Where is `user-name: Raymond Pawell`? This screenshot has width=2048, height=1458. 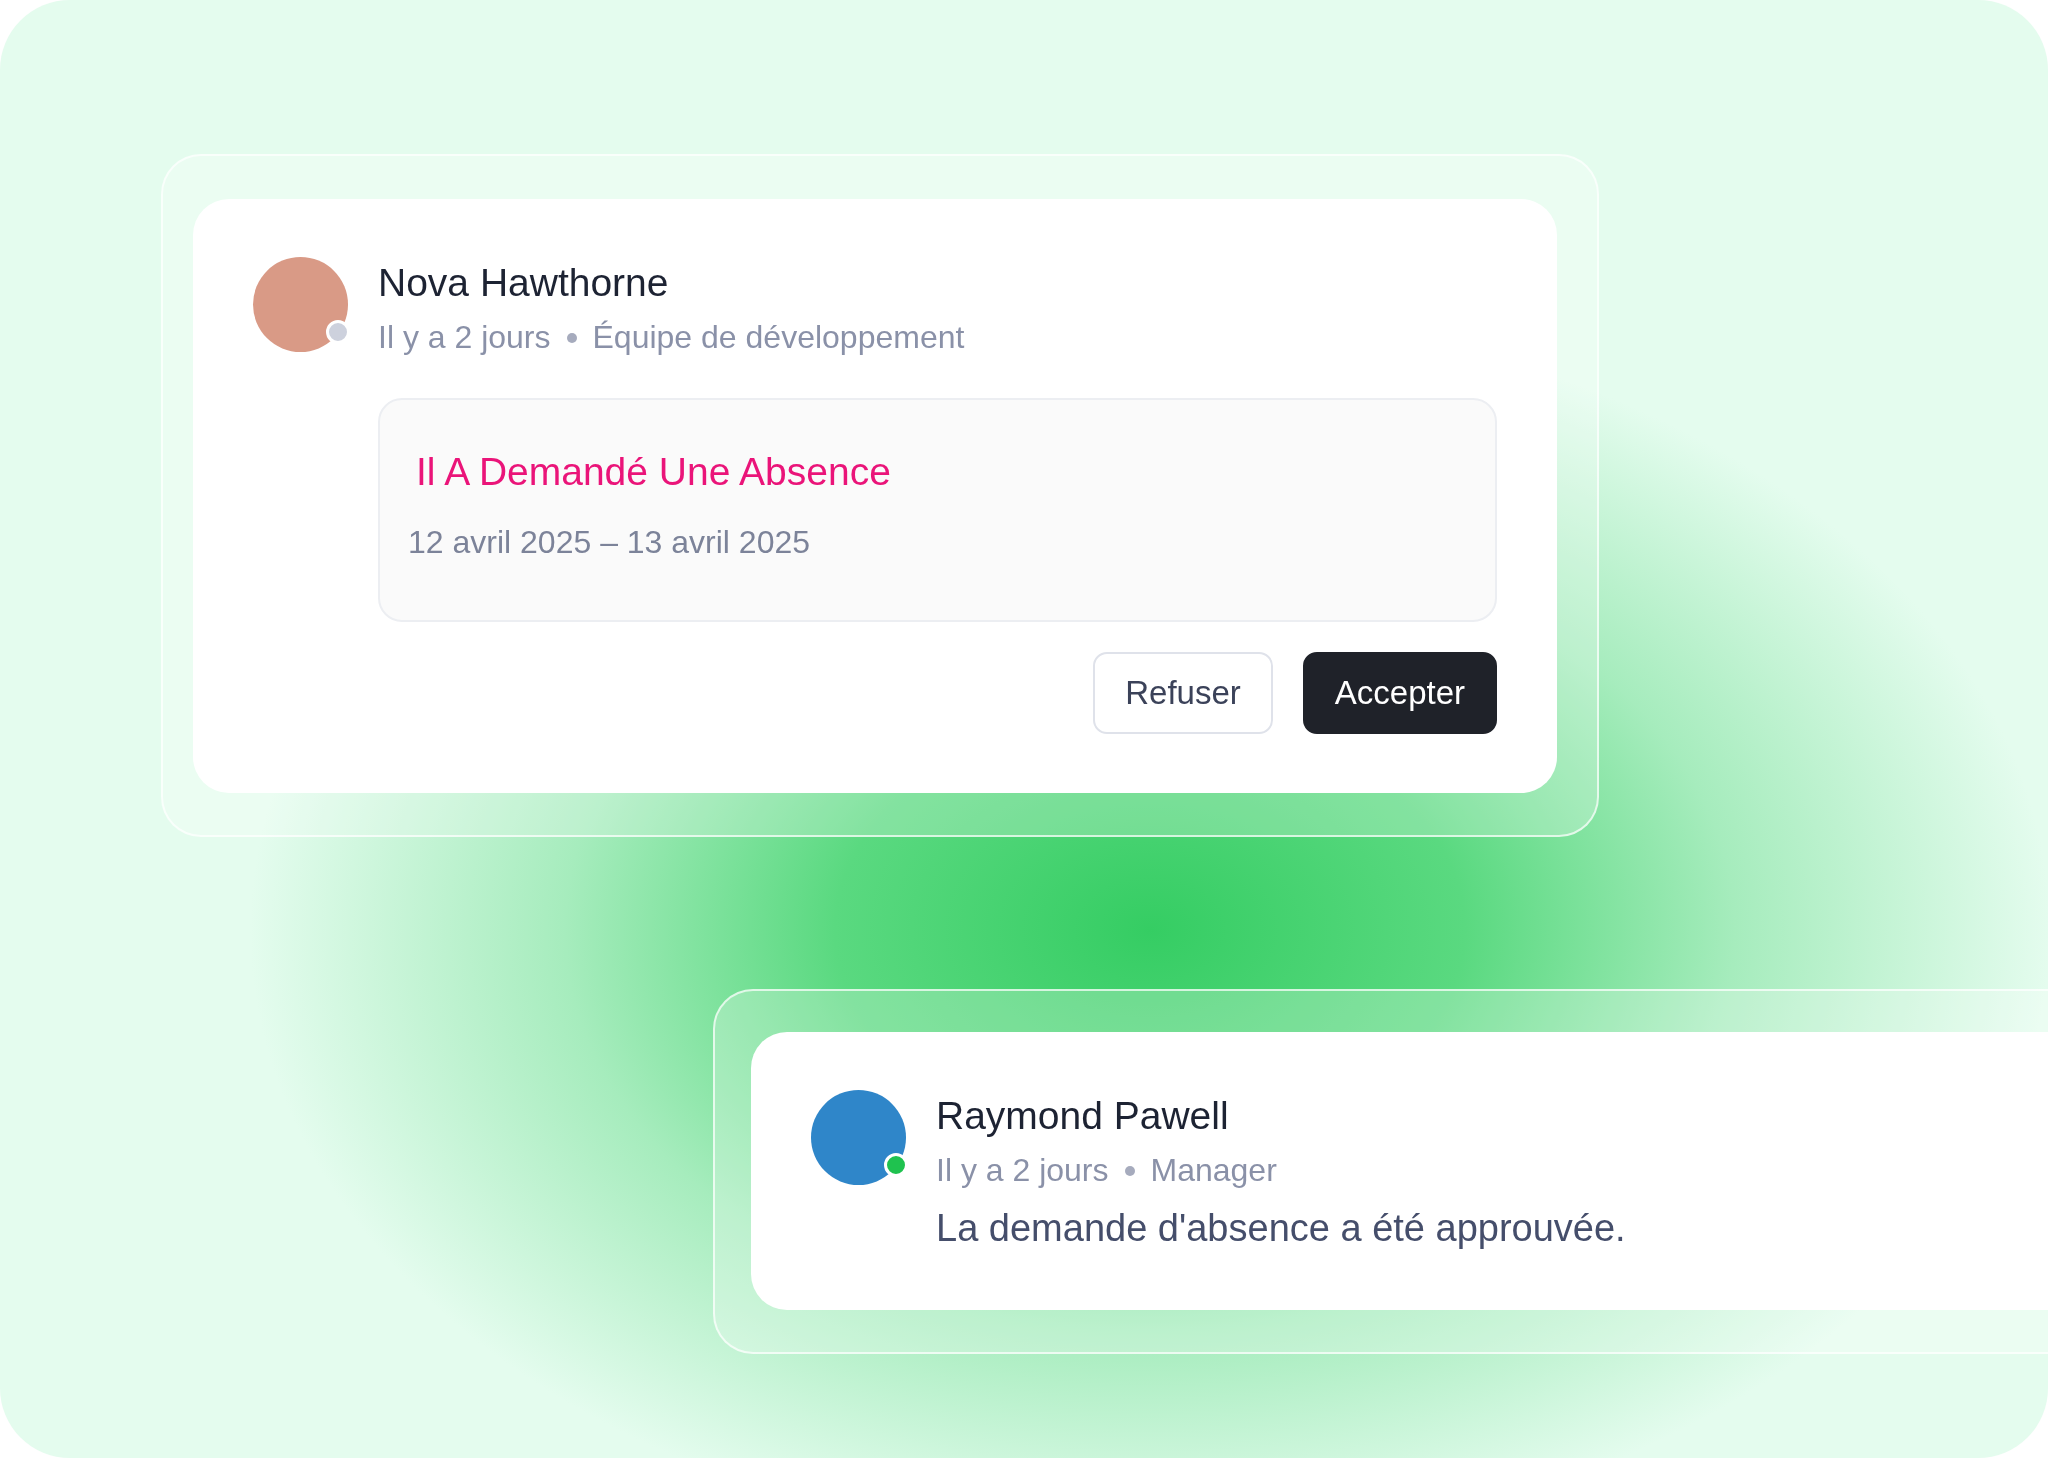
user-name: Raymond Pawell is located at coordinates (1083, 1116).